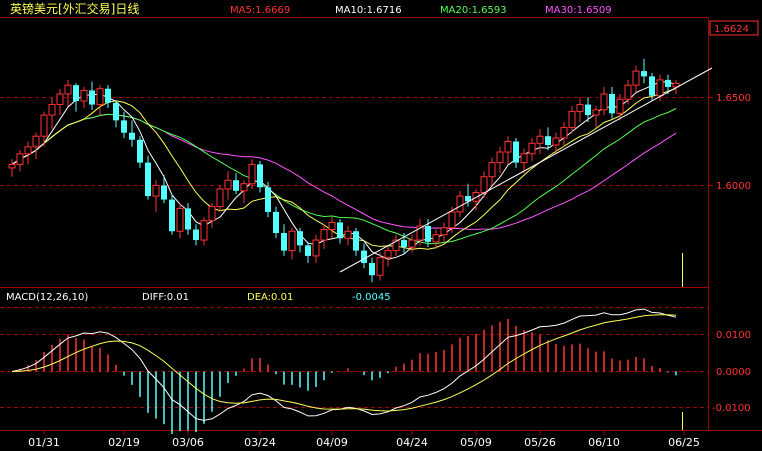 This screenshot has height=451, width=762. Describe the element at coordinates (540, 442) in the screenshot. I see `date-tick-label: 05/26` at that location.